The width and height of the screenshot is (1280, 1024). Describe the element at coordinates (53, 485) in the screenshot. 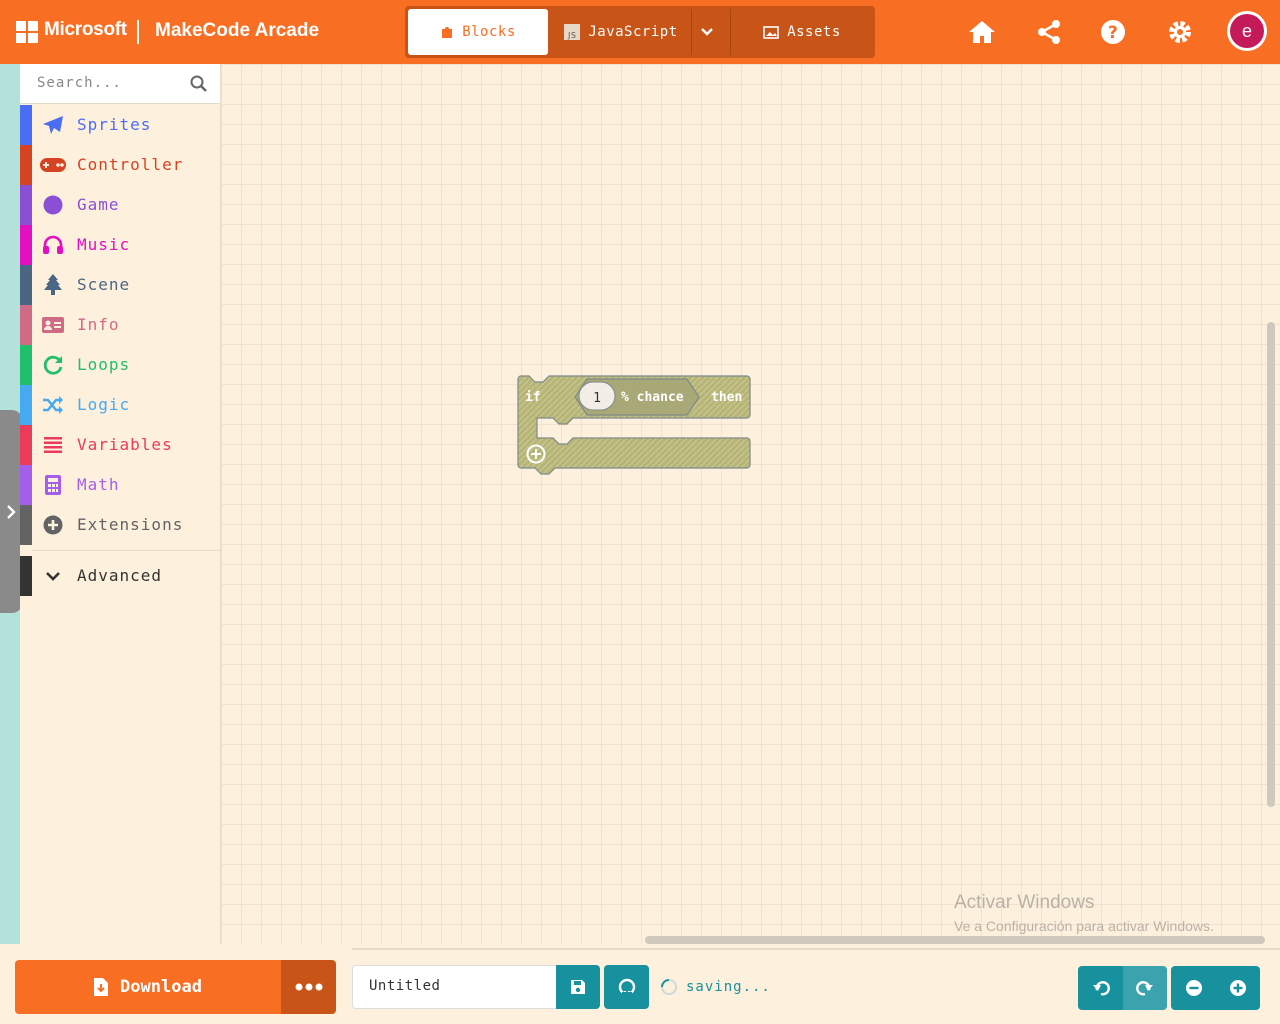

I see `calculator-icon` at that location.